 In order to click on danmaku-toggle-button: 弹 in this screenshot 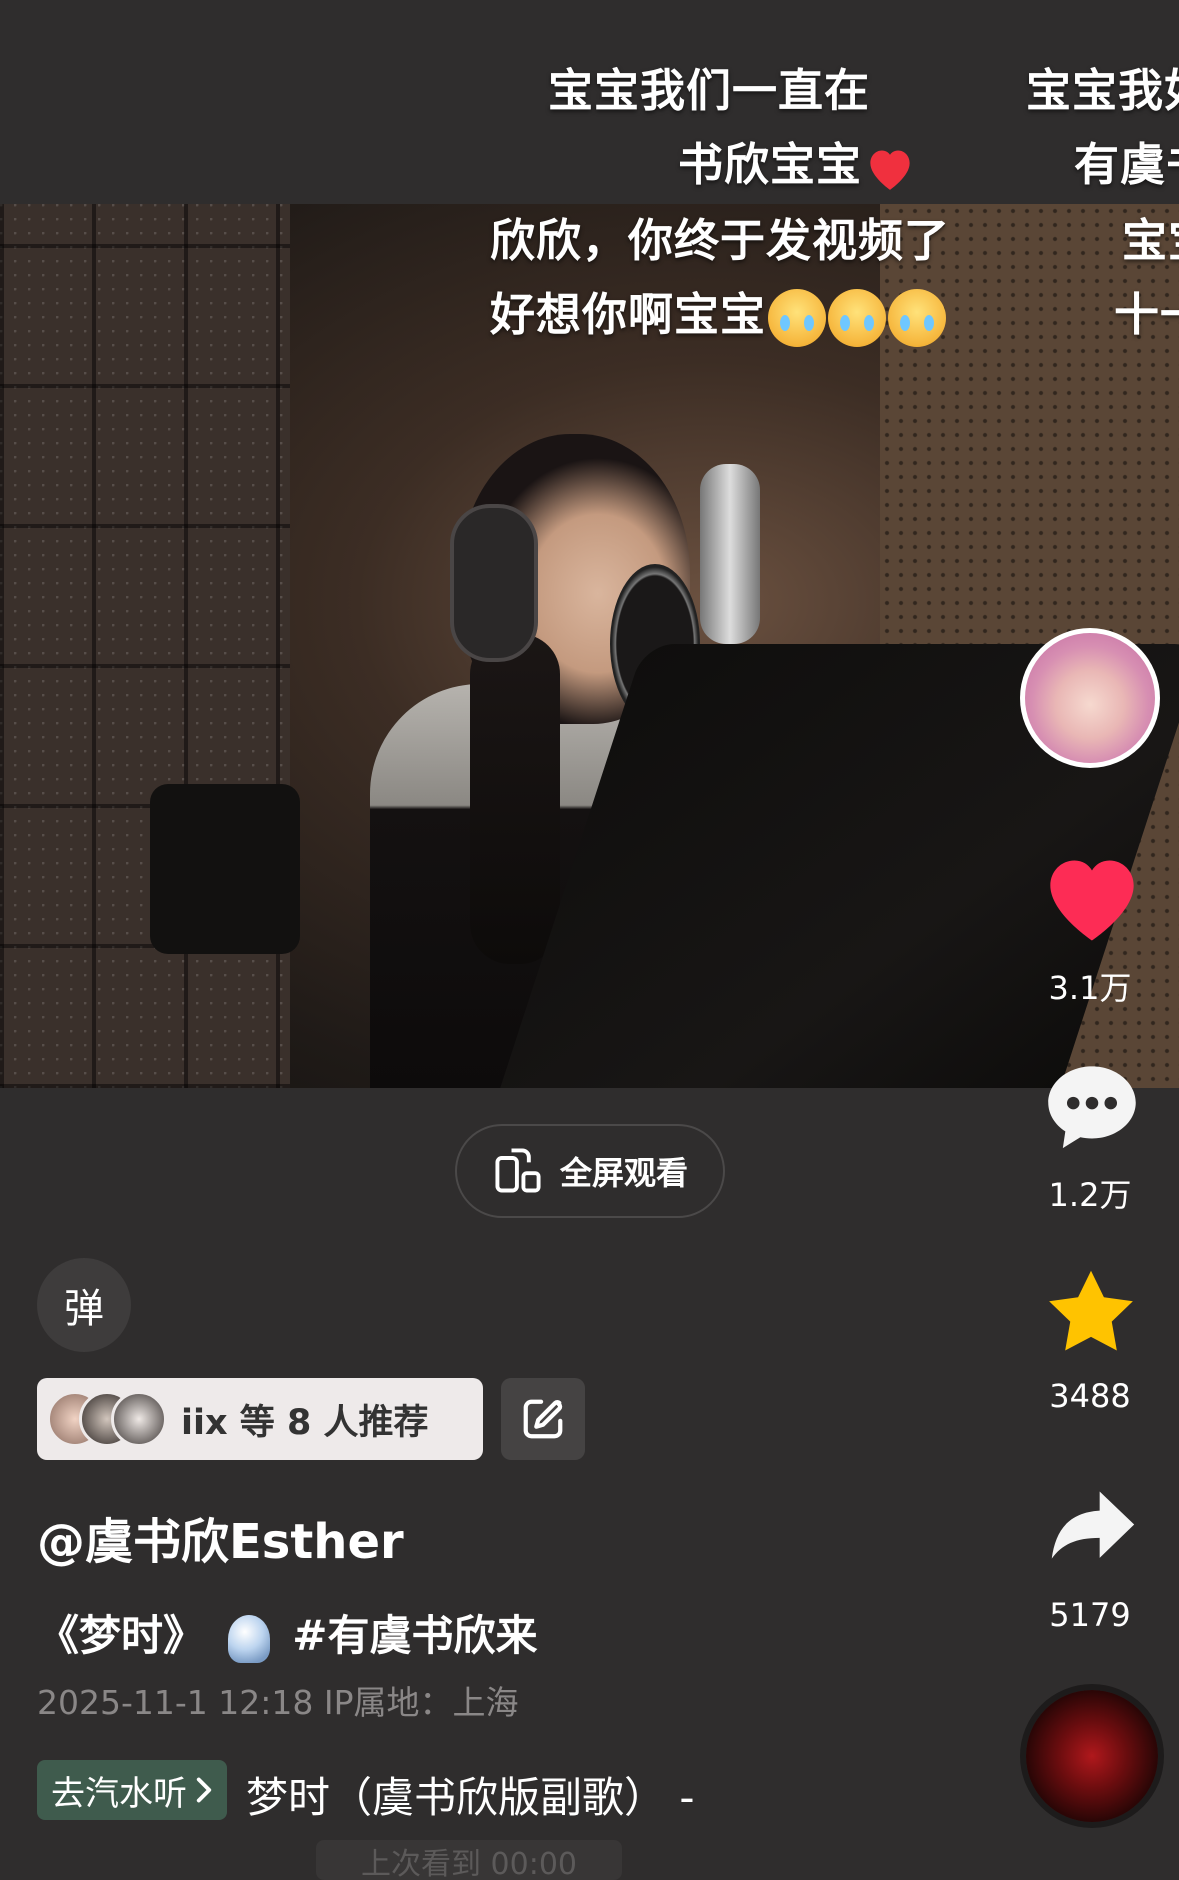, I will do `click(84, 1305)`.